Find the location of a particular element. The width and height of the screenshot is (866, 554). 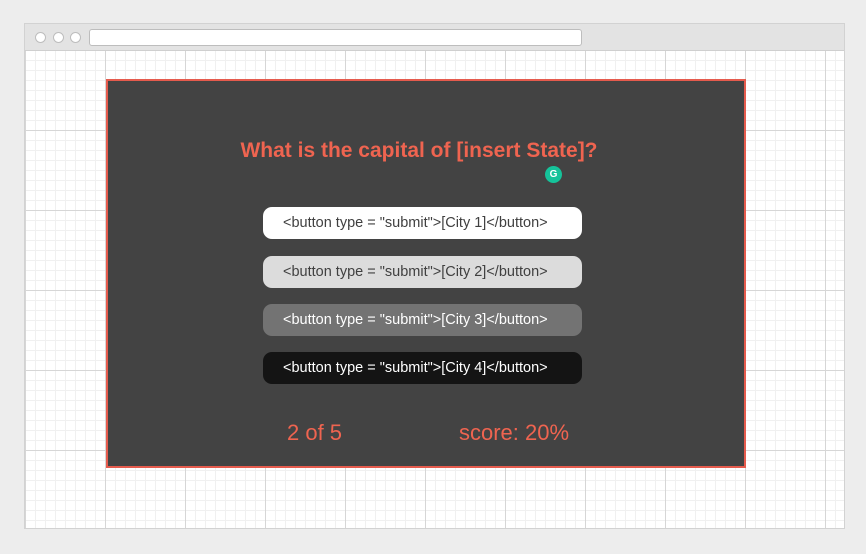

grammarly-icon: G is located at coordinates (553, 174).